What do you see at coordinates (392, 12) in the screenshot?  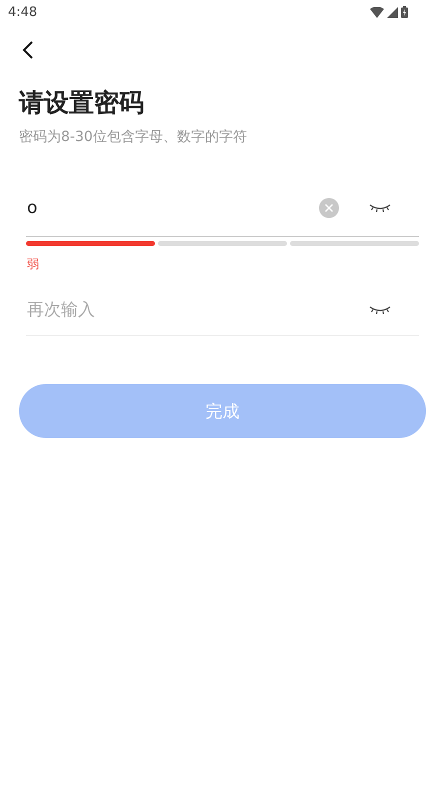 I see `signal-icon` at bounding box center [392, 12].